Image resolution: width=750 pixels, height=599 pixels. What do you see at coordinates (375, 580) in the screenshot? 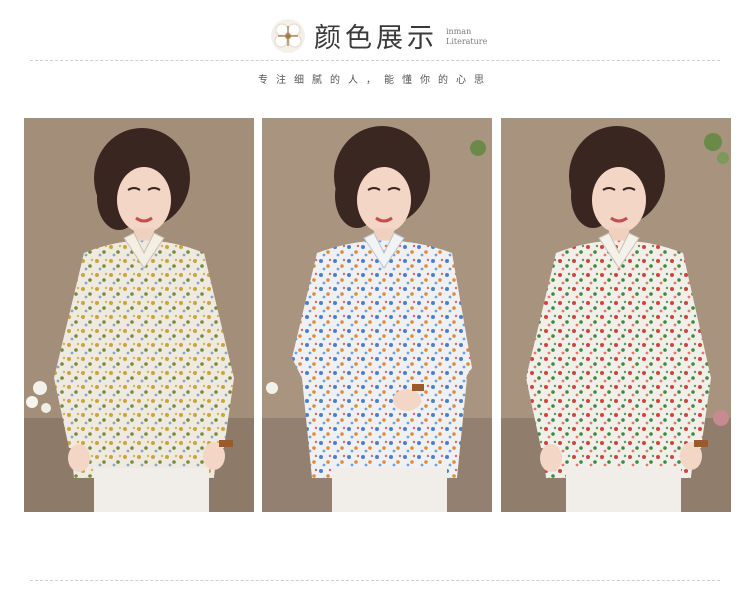
I see `bottom-divider` at bounding box center [375, 580].